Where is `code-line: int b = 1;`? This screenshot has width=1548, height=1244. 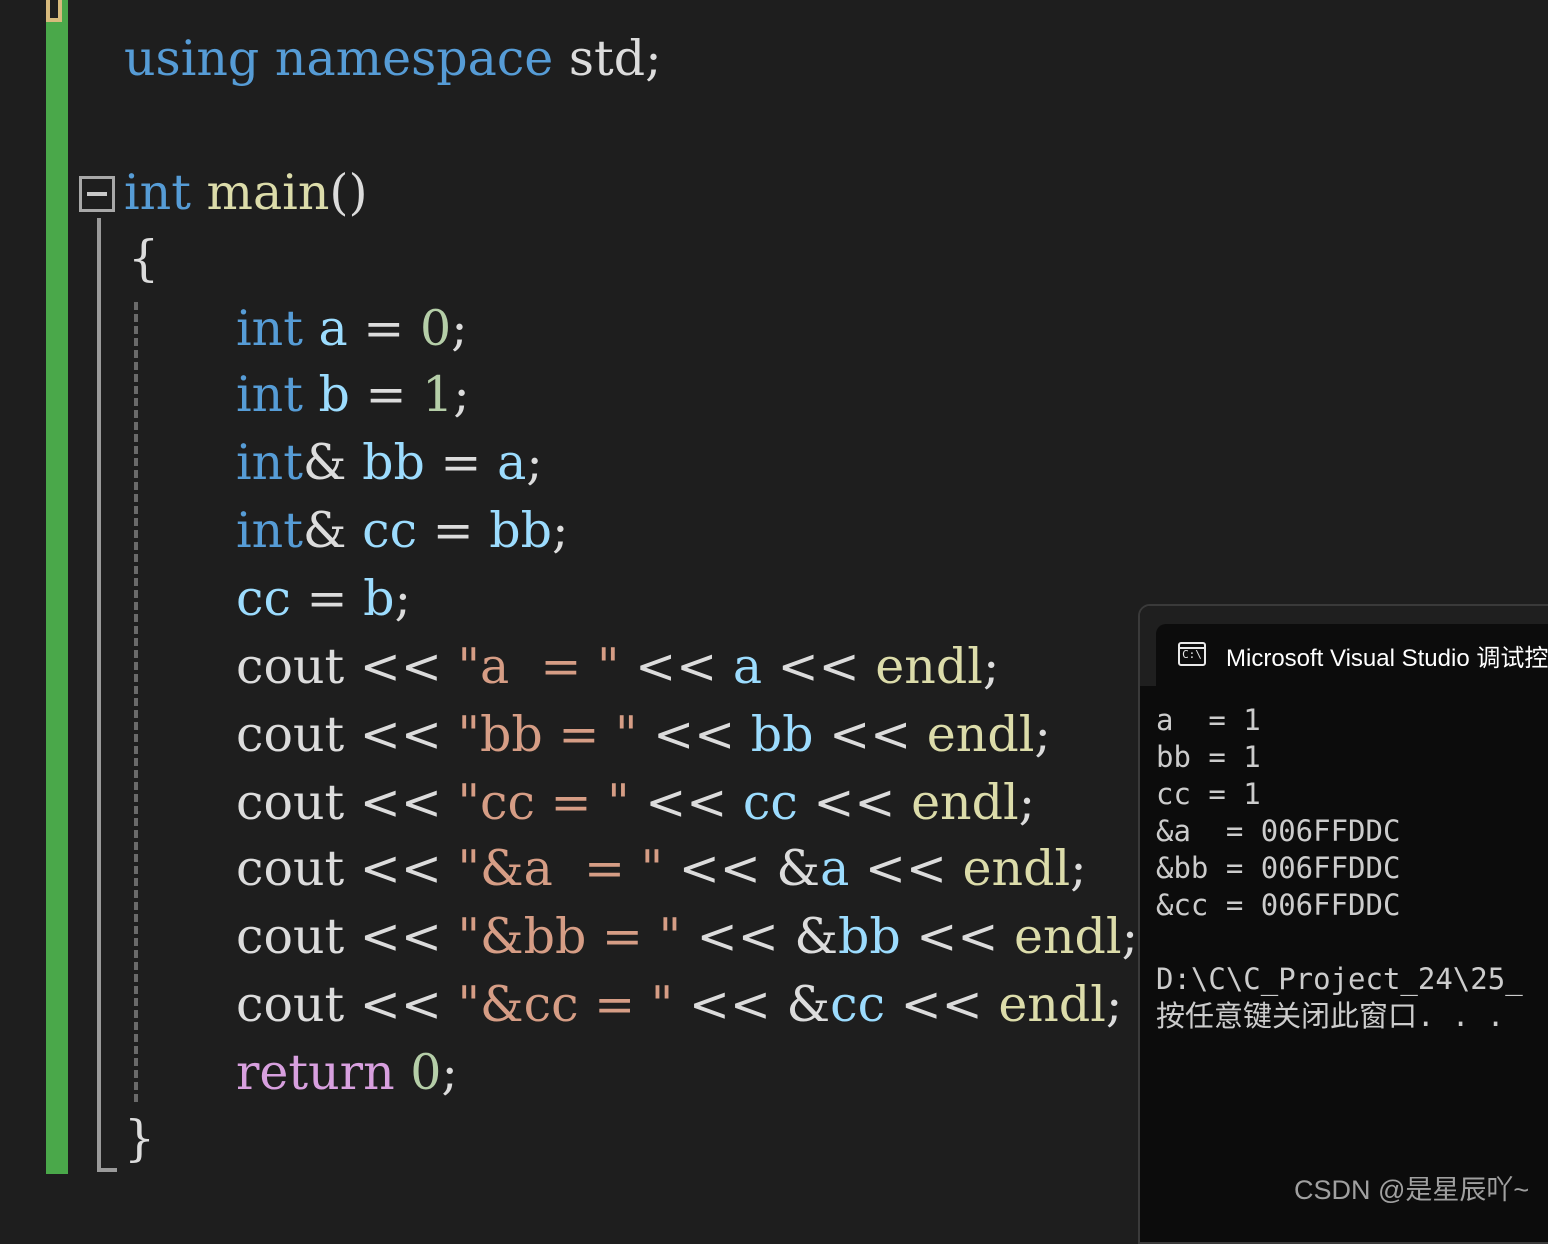
code-line: int b = 1; is located at coordinates (353, 395).